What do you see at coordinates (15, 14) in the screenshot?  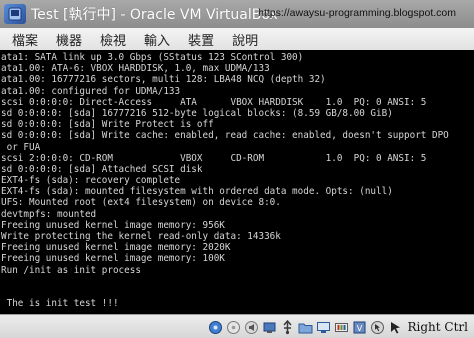 I see `virtualbox-app-icon` at bounding box center [15, 14].